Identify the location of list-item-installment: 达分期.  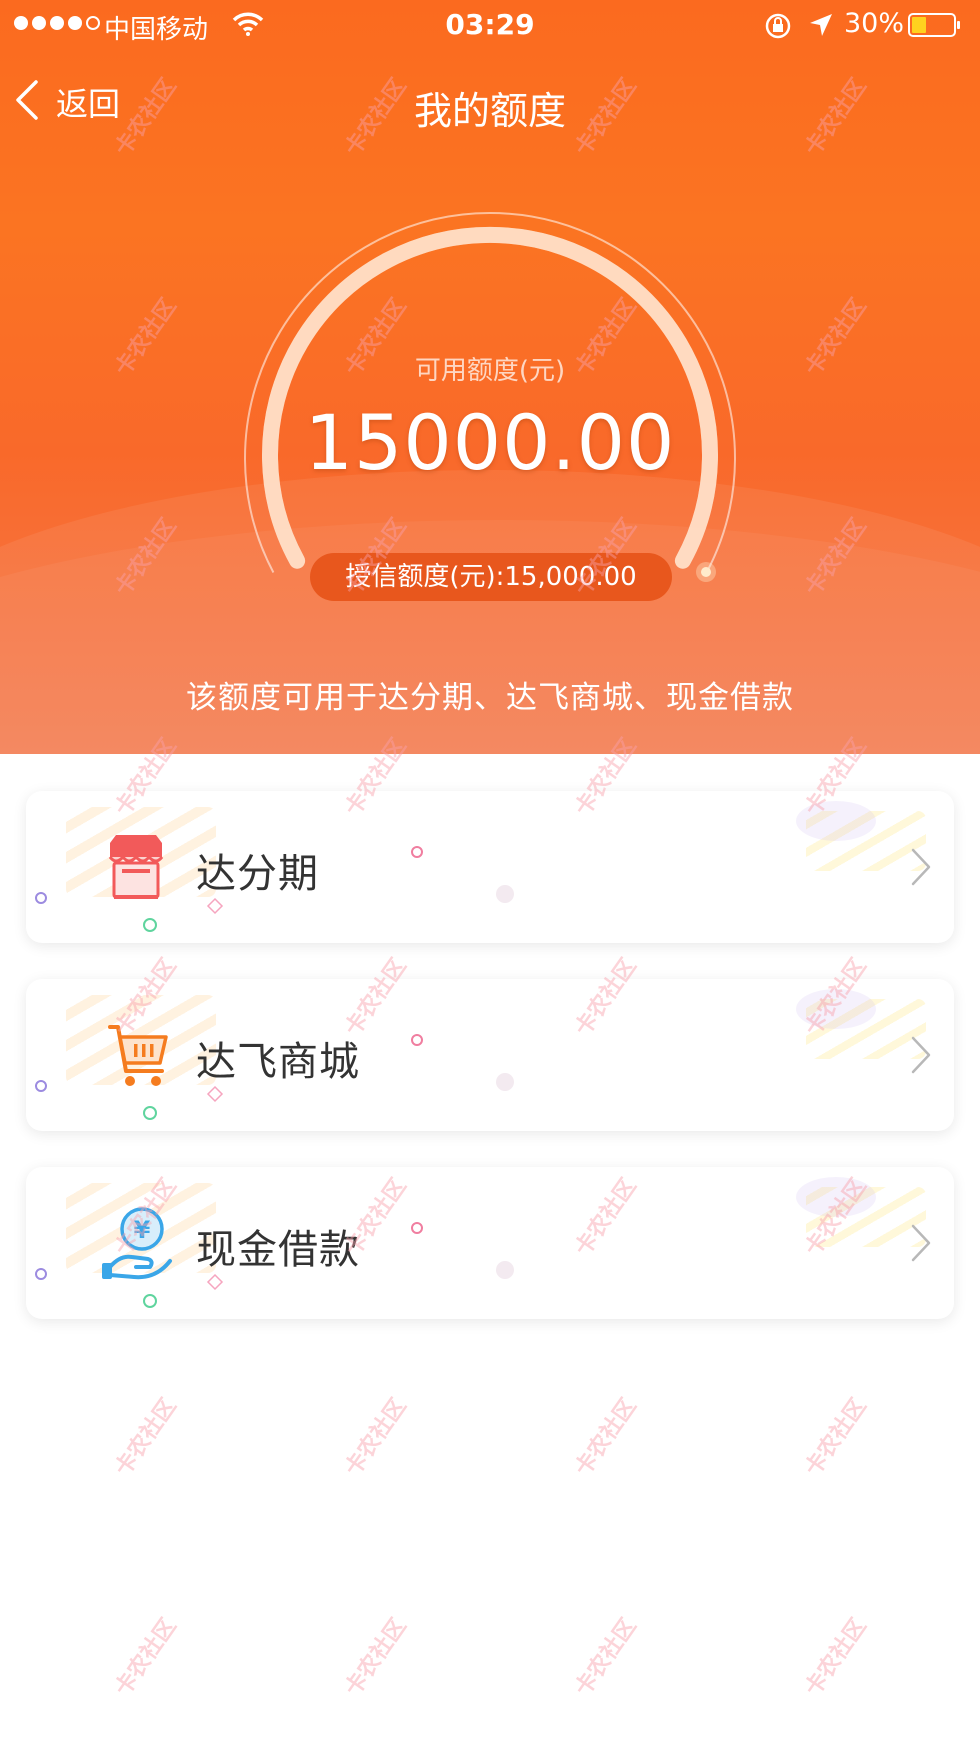
(490, 867).